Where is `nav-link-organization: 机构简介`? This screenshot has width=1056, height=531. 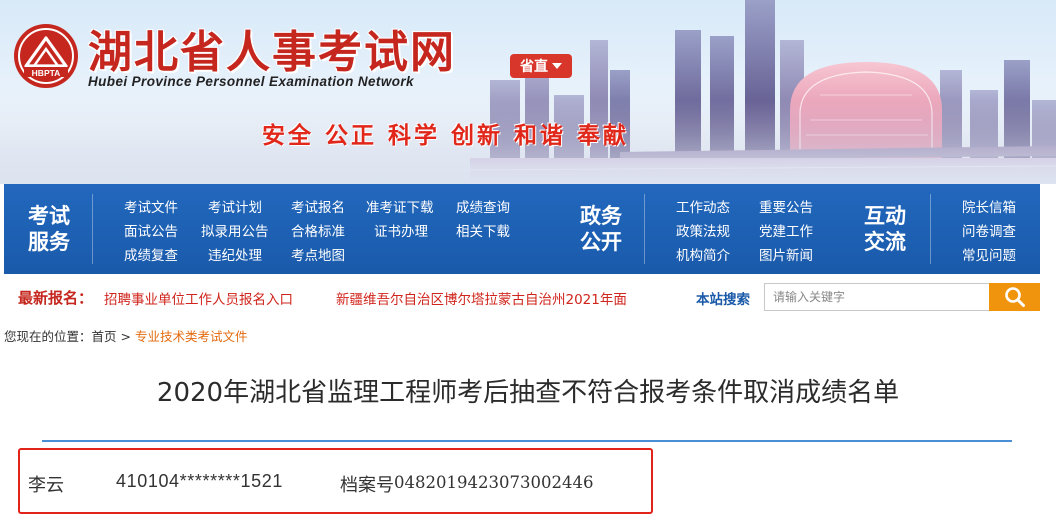 nav-link-organization: 机构简介 is located at coordinates (703, 256).